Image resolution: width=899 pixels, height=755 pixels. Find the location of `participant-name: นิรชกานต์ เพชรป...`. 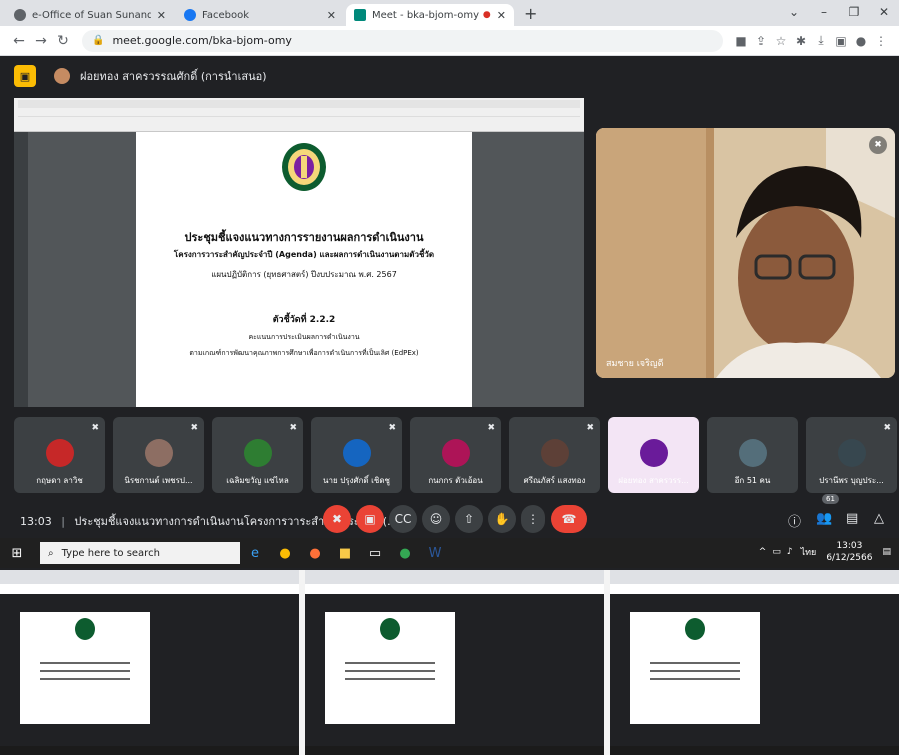

participant-name: นิรชกานต์ เพชรป... is located at coordinates (158, 480).